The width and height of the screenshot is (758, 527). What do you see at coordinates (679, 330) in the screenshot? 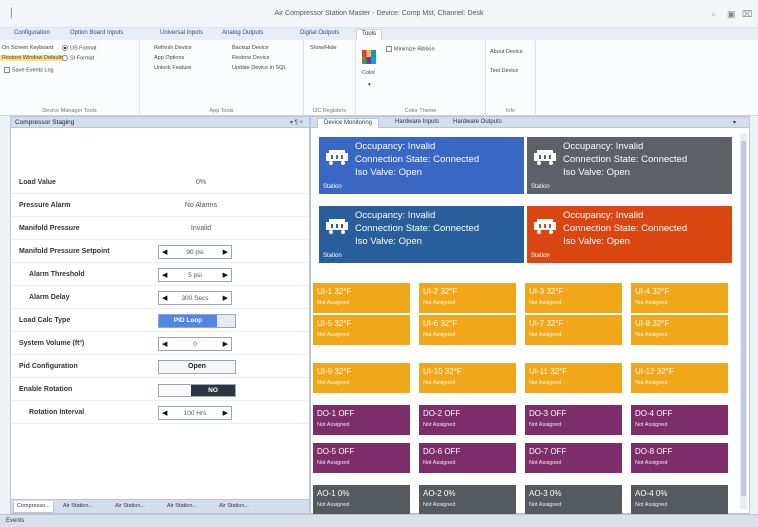
I see `ui-tile: UI-8 32°F Not Assigned` at bounding box center [679, 330].